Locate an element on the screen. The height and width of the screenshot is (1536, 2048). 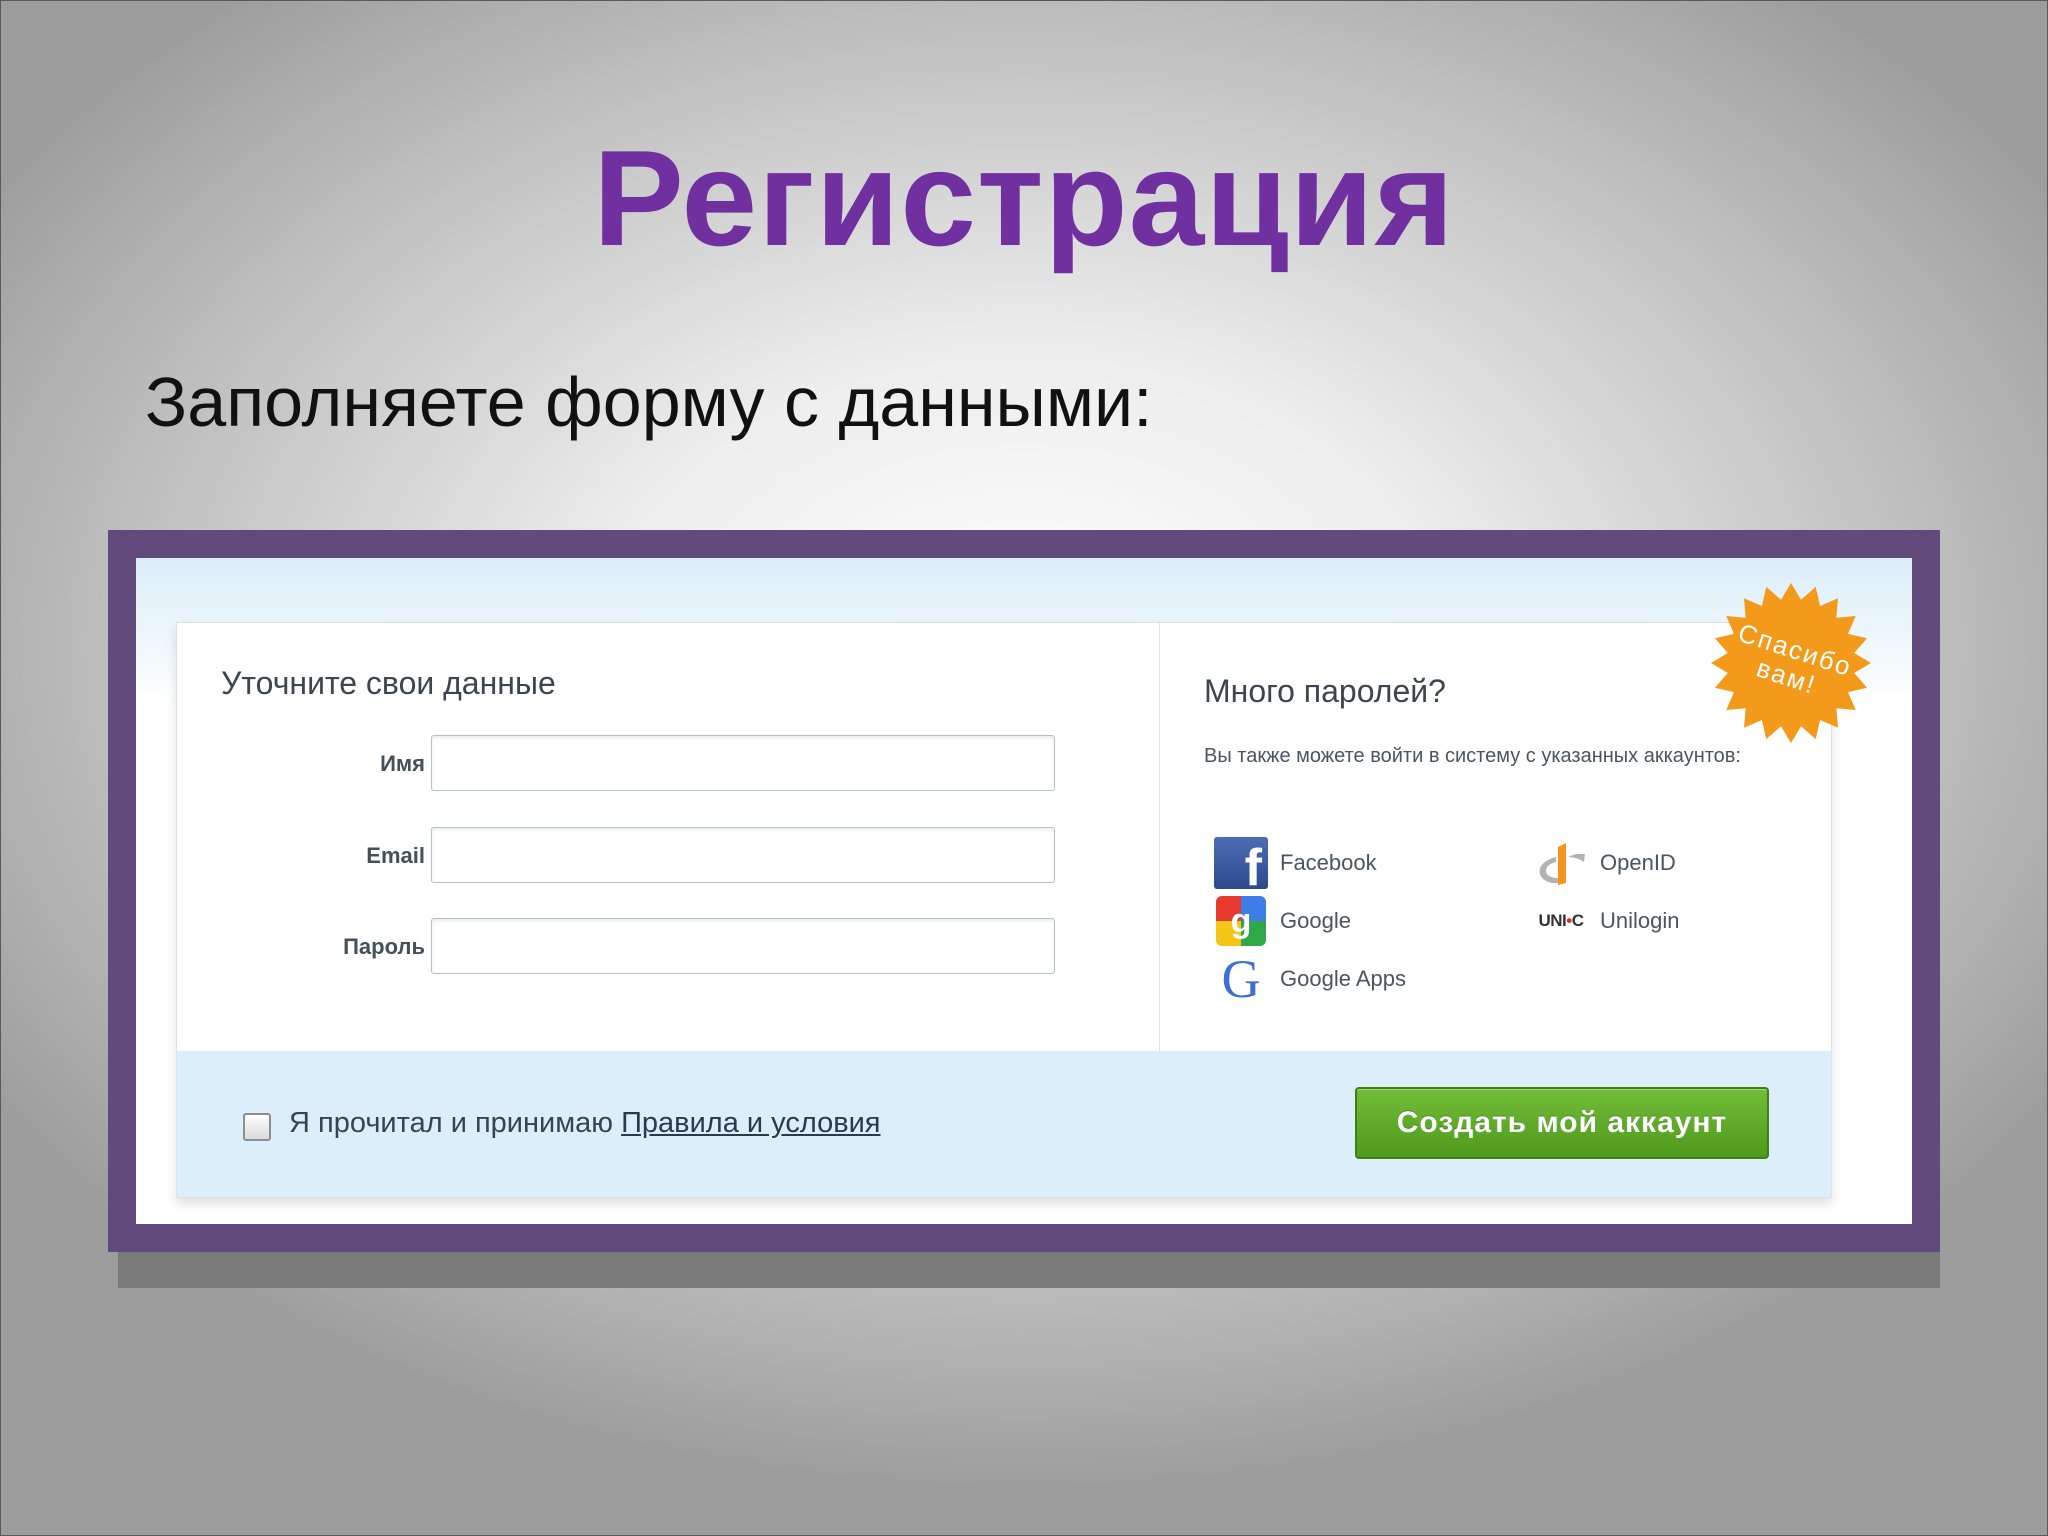
personal-data-heading: Уточните свои данные is located at coordinates (388, 683).